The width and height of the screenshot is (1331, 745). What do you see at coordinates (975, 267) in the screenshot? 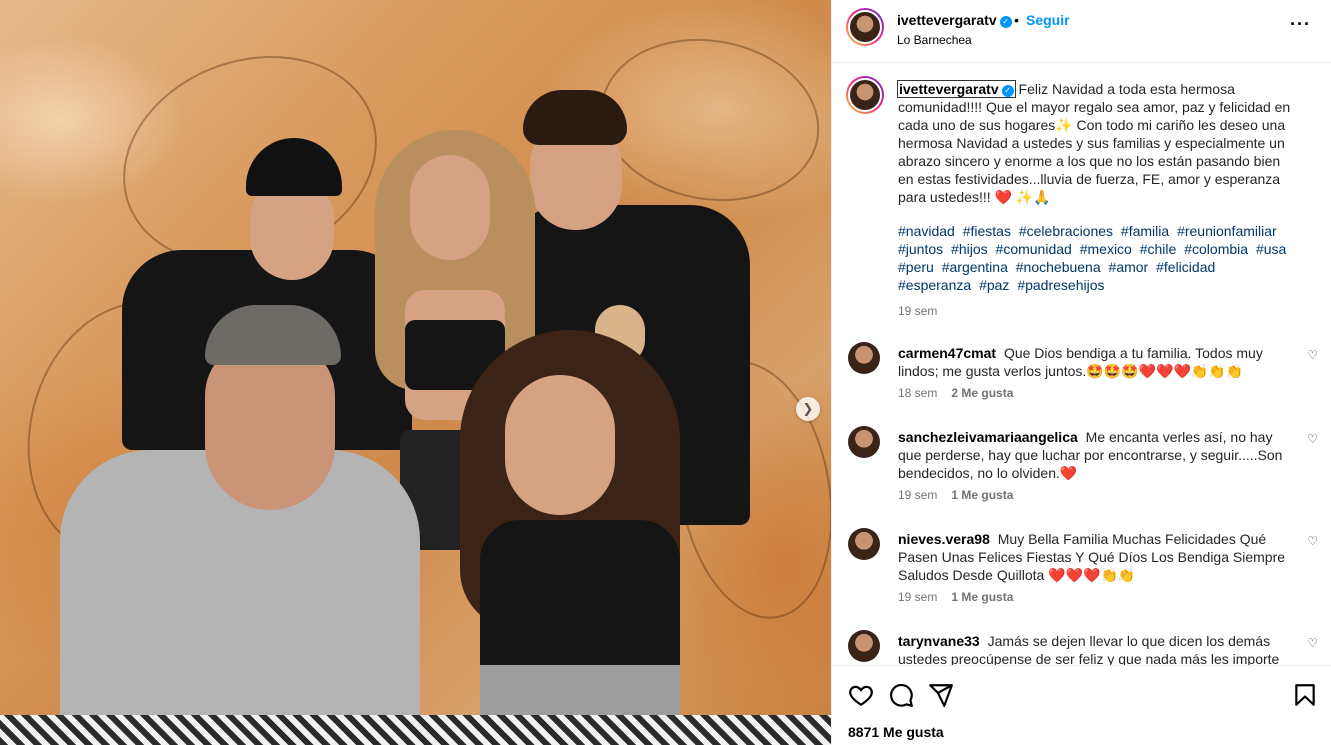
I see `hashtag-link: #argentina` at bounding box center [975, 267].